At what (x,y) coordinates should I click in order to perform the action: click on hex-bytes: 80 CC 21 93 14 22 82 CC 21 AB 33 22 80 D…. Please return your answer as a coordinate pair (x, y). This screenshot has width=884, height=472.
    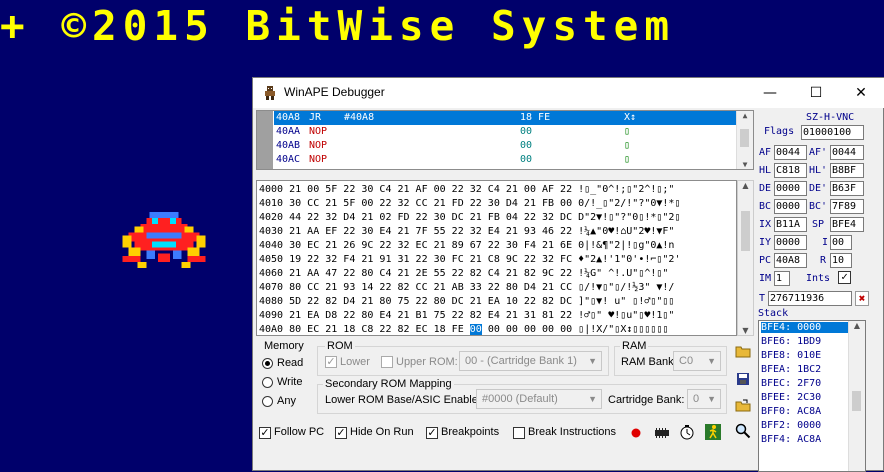
    Looking at the image, I should click on (430, 287).